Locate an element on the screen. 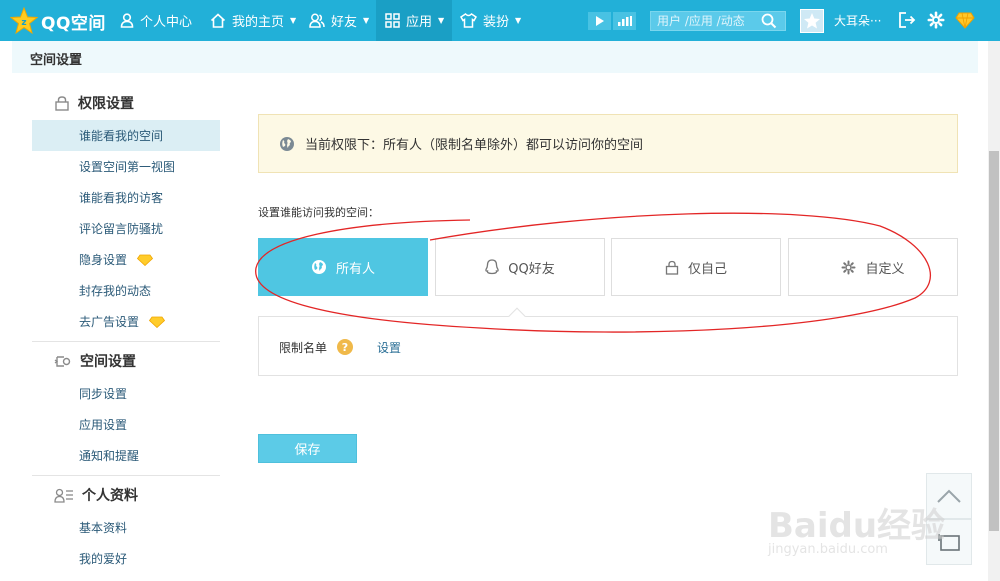 This screenshot has height=581, width=1000. sidebar-section-profile: 个人资料 is located at coordinates (126, 495).